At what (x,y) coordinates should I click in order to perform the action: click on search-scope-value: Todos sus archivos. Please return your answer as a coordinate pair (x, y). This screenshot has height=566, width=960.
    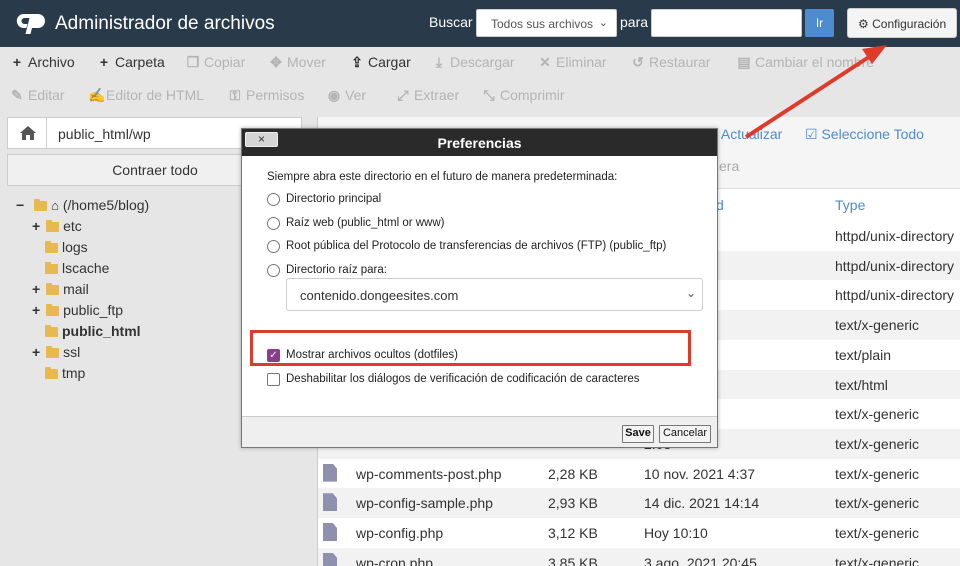
    Looking at the image, I should click on (542, 24).